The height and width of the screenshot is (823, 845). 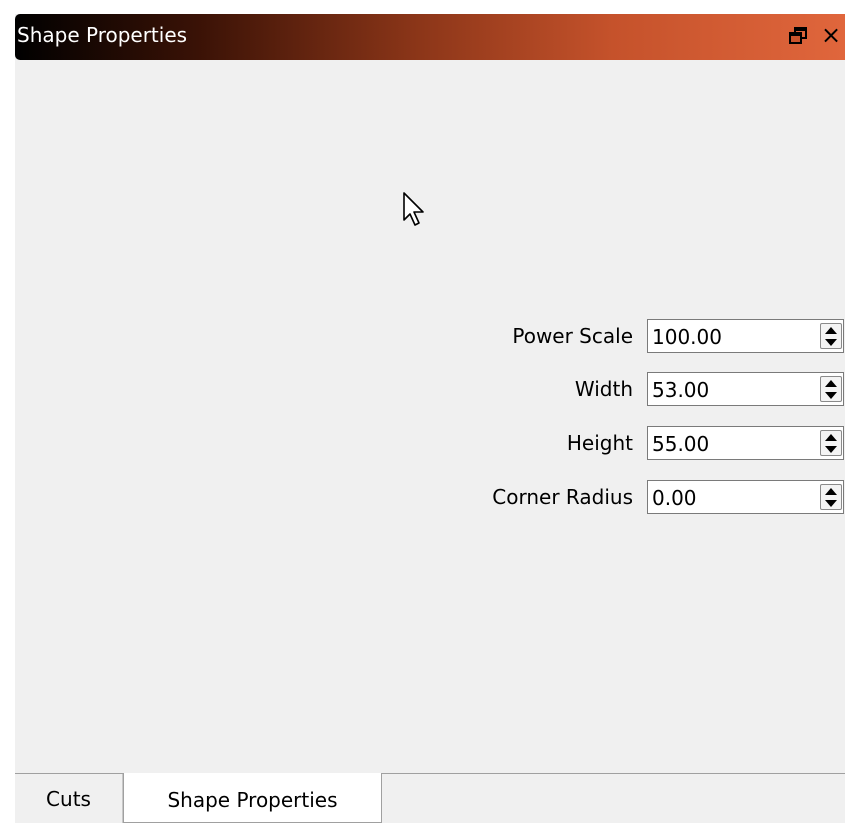 I want to click on corner-radius-row: Corner Radius 0.00, so click(x=430, y=498).